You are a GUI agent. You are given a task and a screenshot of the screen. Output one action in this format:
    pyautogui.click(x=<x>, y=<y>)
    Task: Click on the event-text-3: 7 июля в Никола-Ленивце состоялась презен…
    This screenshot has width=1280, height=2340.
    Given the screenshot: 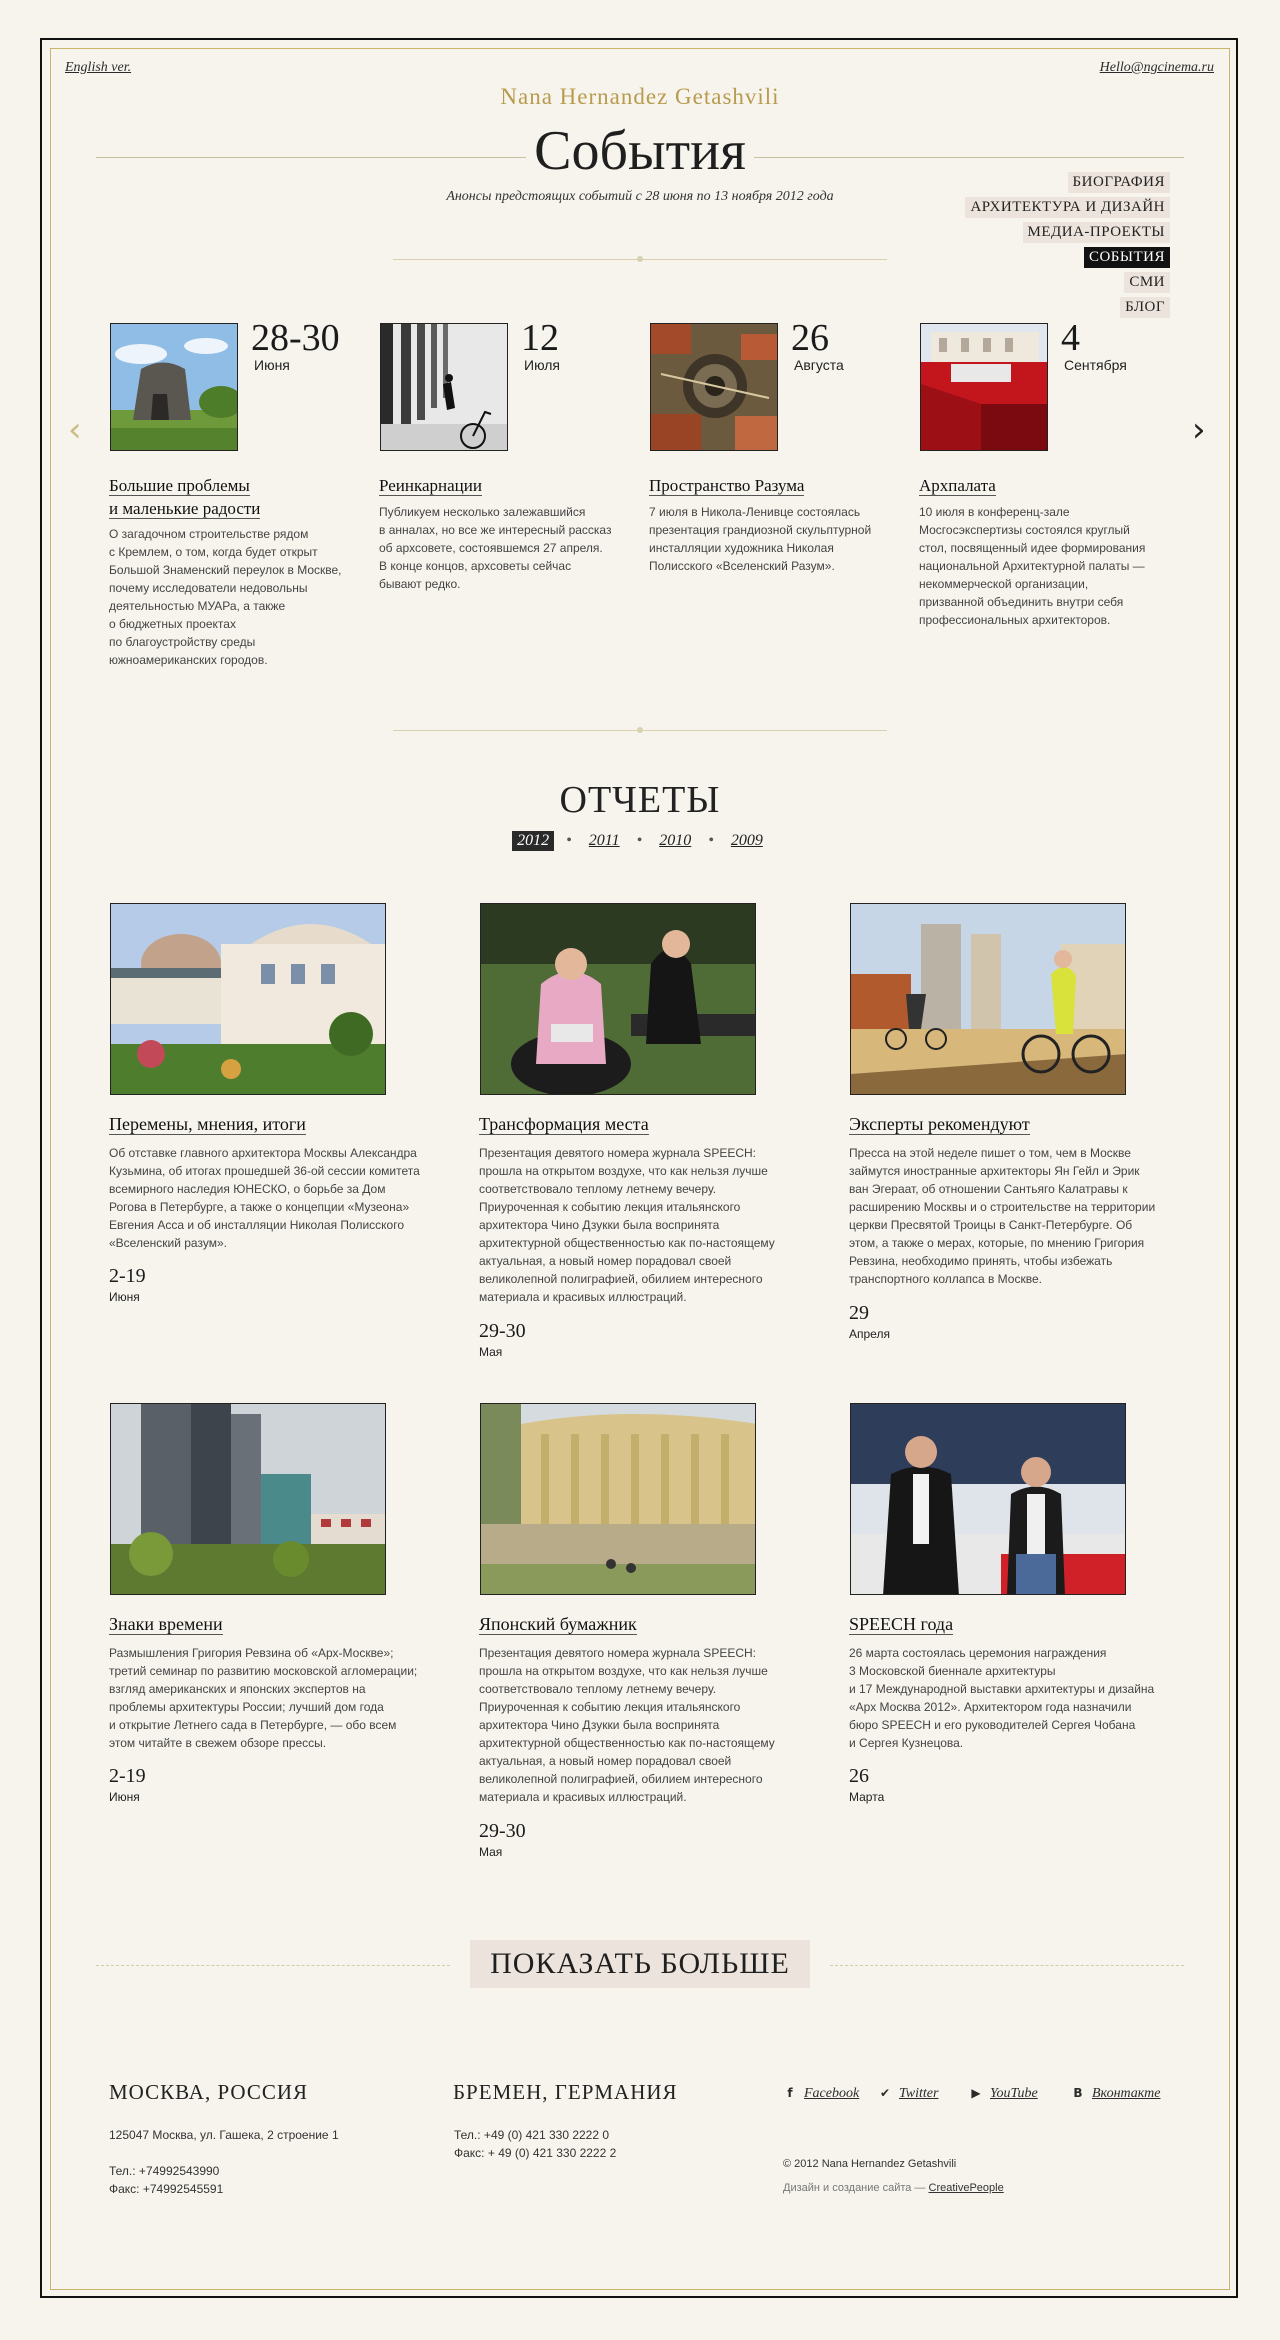 What is the action you would take?
    pyautogui.click(x=760, y=539)
    